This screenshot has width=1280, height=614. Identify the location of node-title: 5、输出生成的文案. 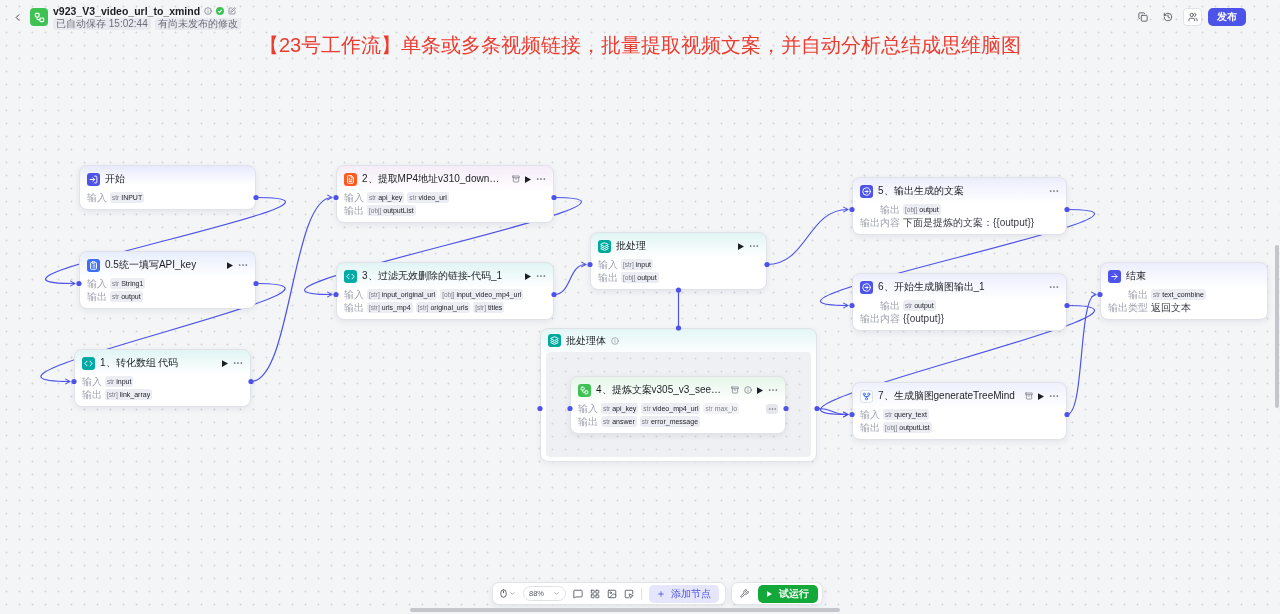
(921, 191).